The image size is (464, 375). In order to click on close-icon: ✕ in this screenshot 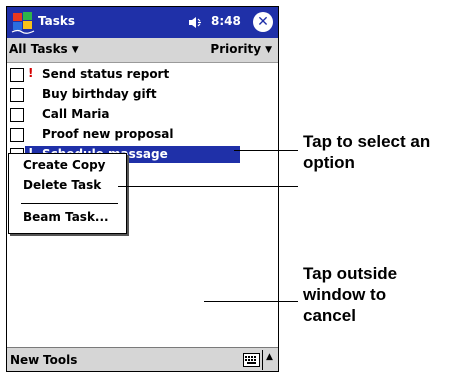, I will do `click(263, 22)`.